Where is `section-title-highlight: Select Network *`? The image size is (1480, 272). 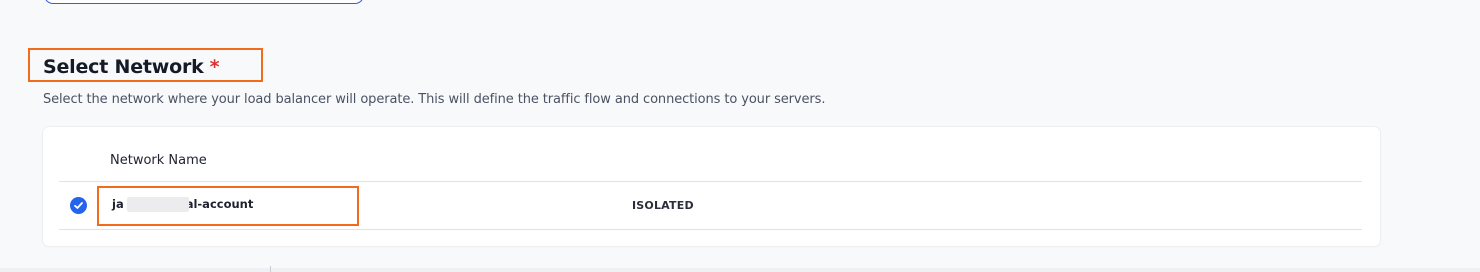
section-title-highlight: Select Network * is located at coordinates (145, 65).